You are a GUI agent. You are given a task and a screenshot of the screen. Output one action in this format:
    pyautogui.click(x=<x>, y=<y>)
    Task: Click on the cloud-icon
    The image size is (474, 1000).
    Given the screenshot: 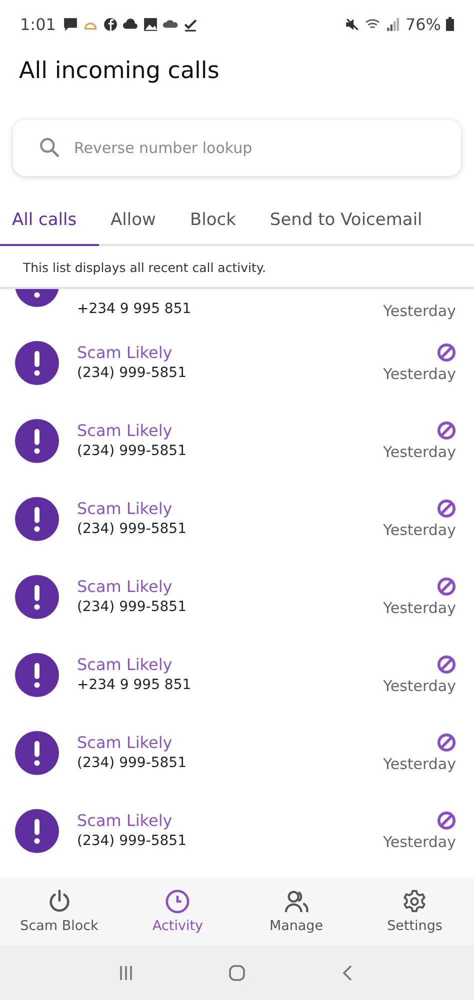 What is the action you would take?
    pyautogui.click(x=130, y=24)
    